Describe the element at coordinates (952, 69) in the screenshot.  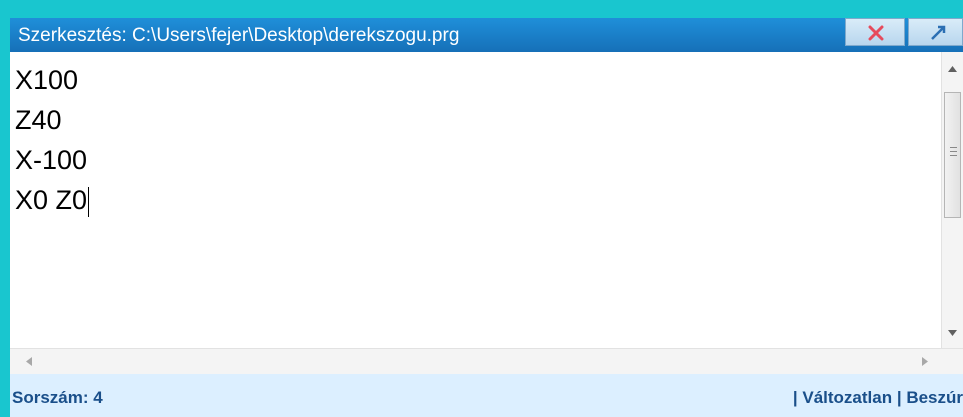
I see `scroll-up-arrow-icon` at that location.